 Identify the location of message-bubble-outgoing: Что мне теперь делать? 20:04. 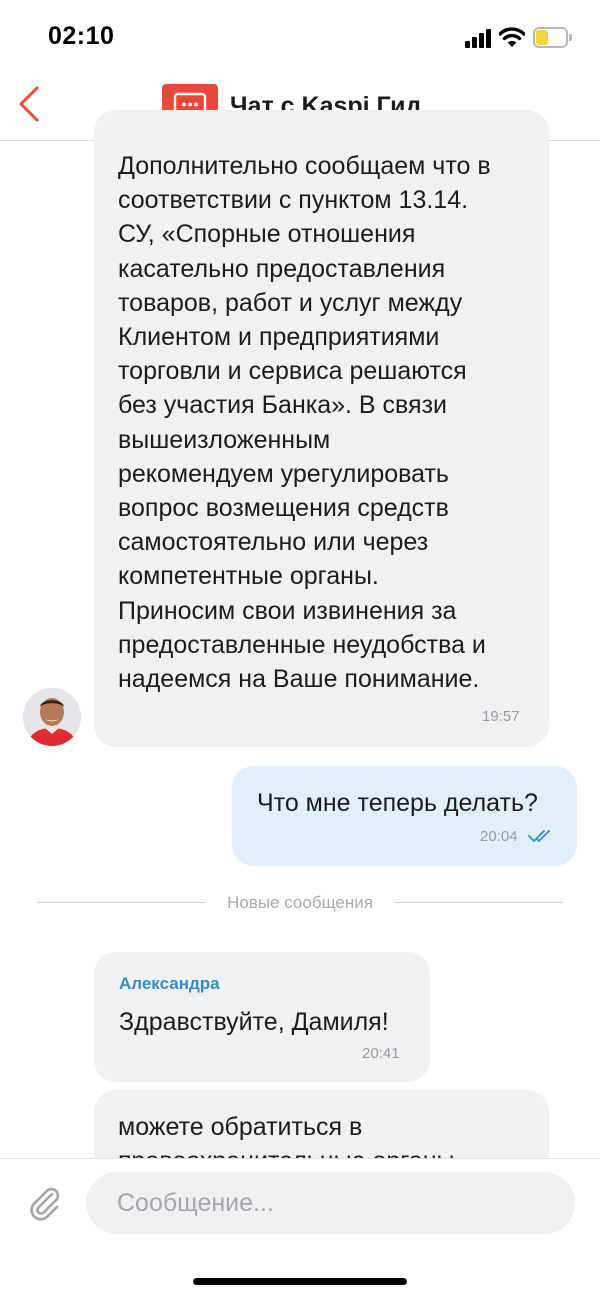
(404, 816).